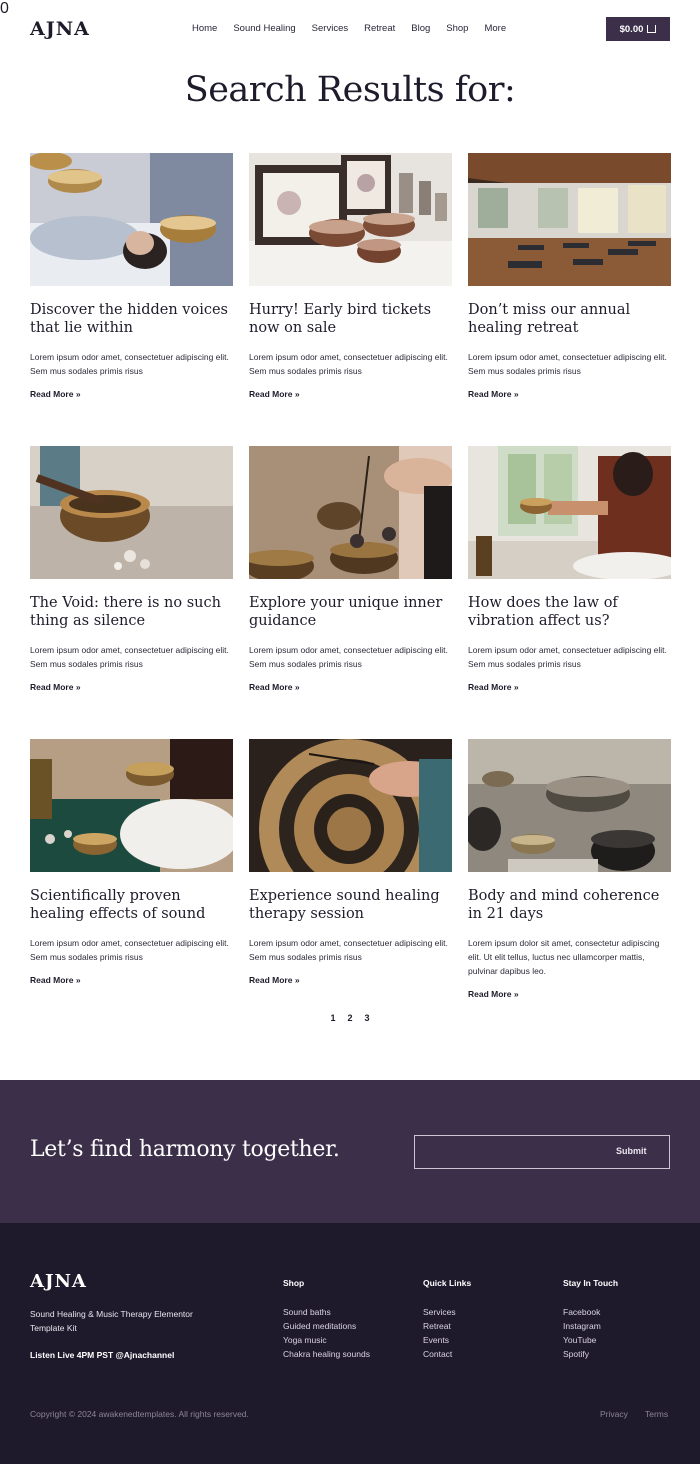 Image resolution: width=700 pixels, height=1464 pixels. I want to click on post-title: Body and mind coherence in 21 days, so click(569, 905).